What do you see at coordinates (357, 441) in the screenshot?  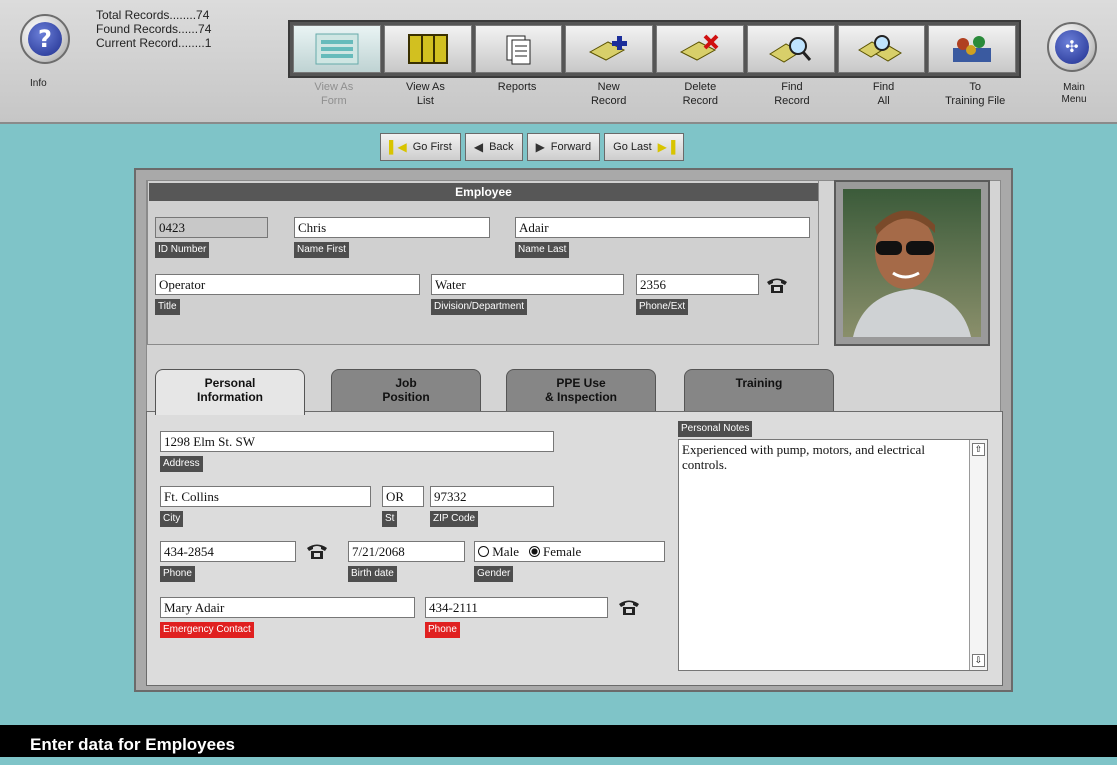 I see `address-field: 1298 Elm St. SW` at bounding box center [357, 441].